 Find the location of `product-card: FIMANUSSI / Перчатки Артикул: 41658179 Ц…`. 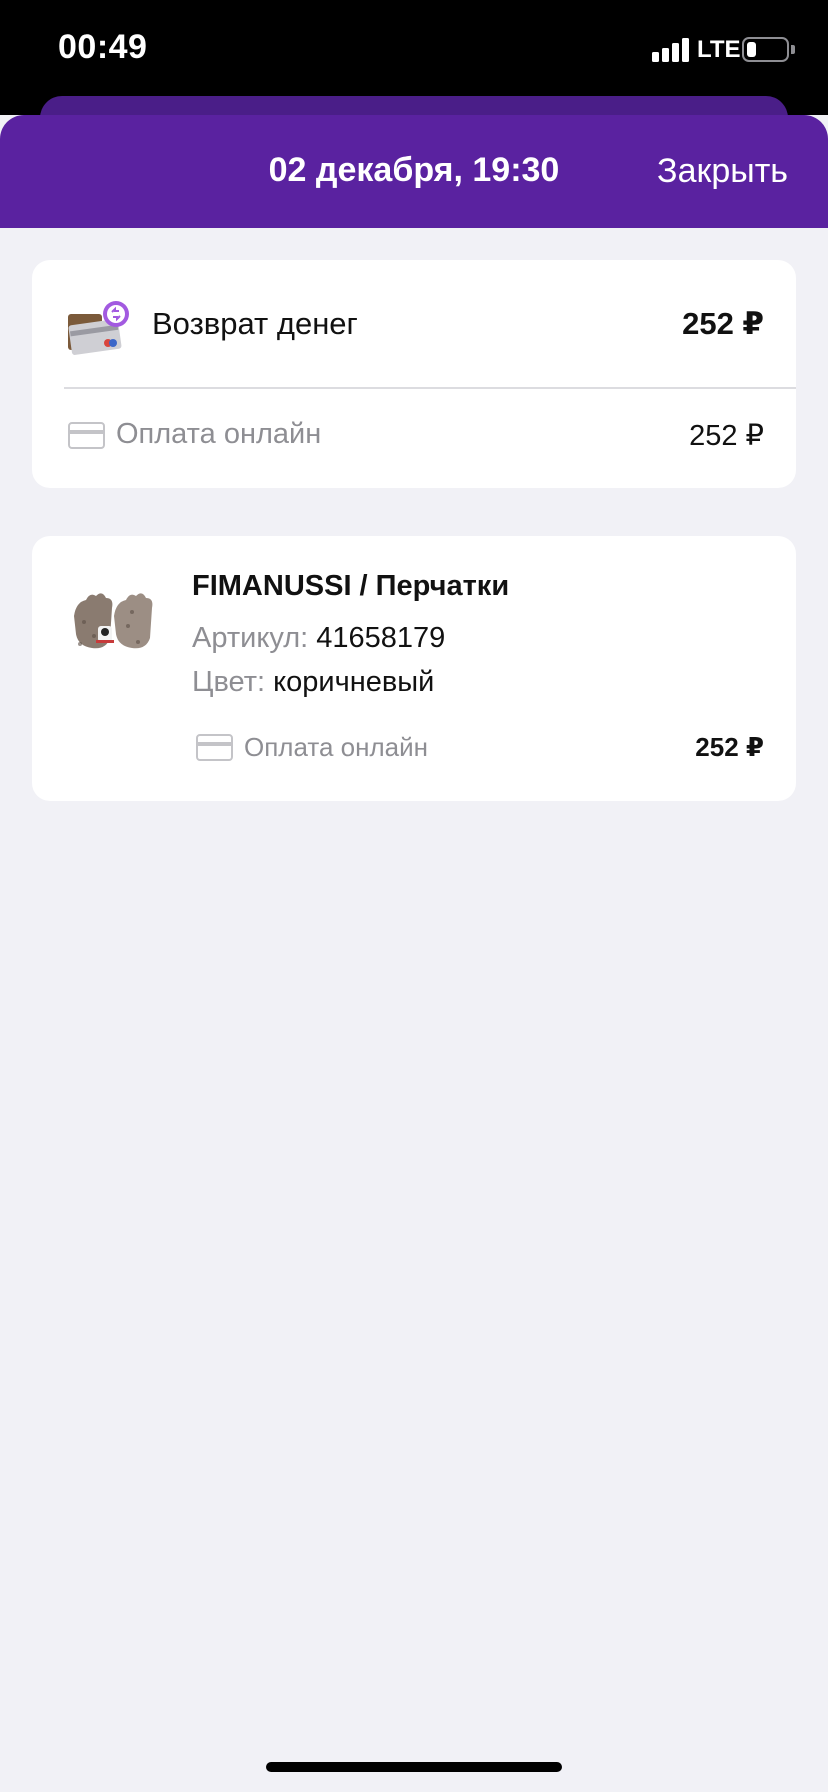

product-card: FIMANUSSI / Перчатки Артикул: 41658179 Ц… is located at coordinates (414, 668).